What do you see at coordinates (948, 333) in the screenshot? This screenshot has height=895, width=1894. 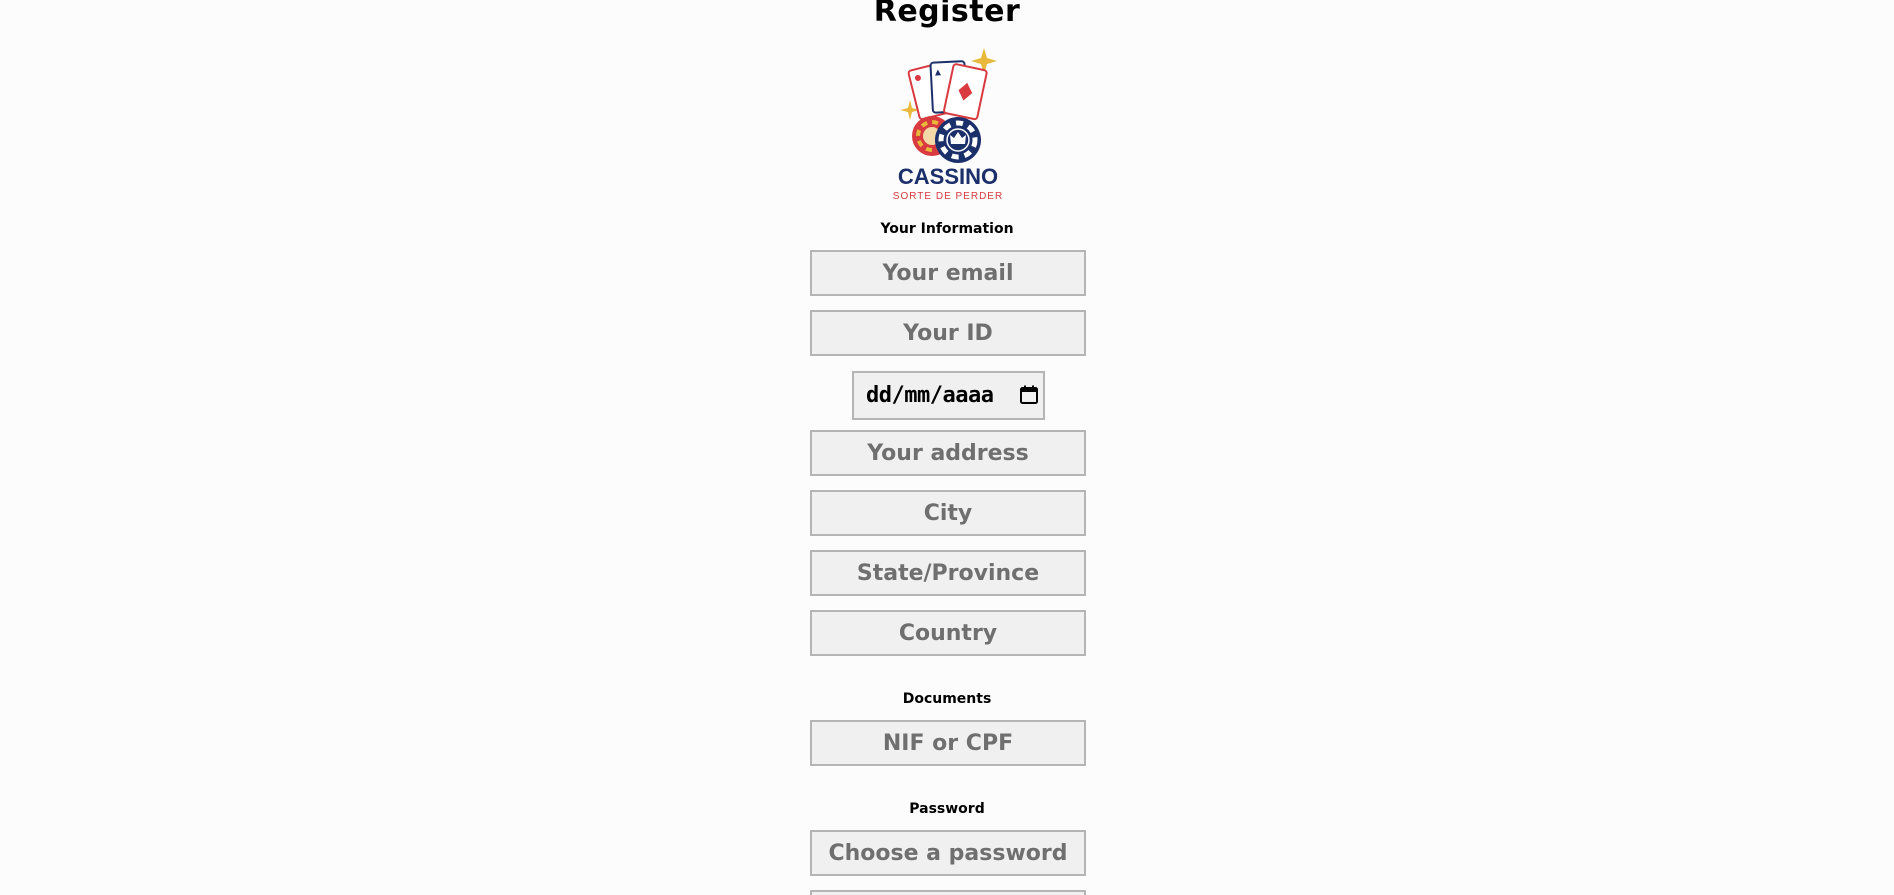 I see `id-input` at bounding box center [948, 333].